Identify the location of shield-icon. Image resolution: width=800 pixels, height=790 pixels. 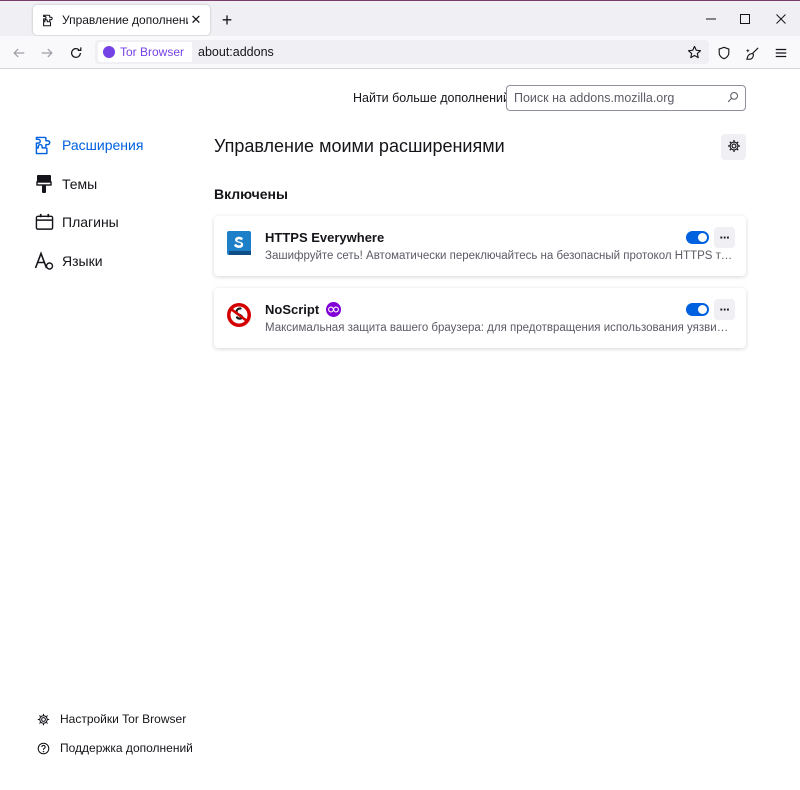
(724, 53).